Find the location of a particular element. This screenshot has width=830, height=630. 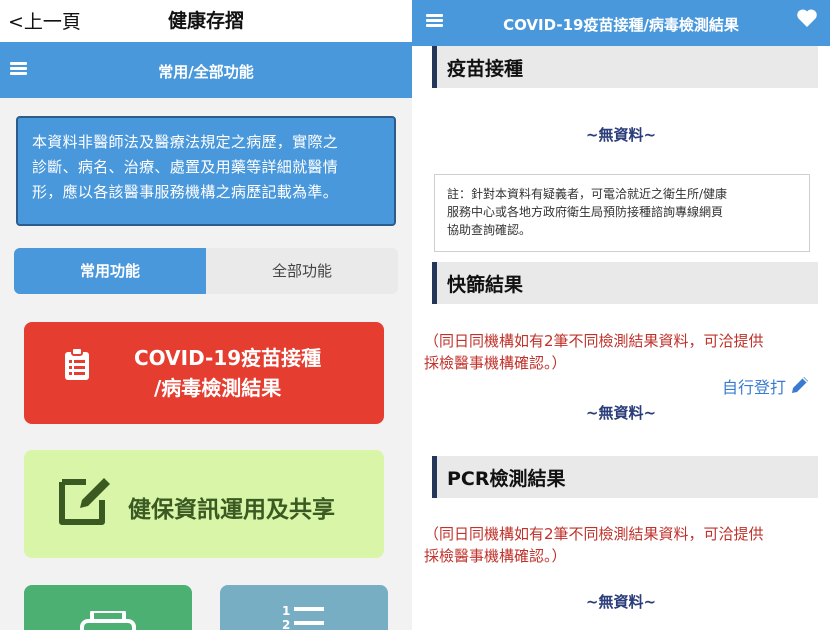

printer-icon is located at coordinates (108, 619).